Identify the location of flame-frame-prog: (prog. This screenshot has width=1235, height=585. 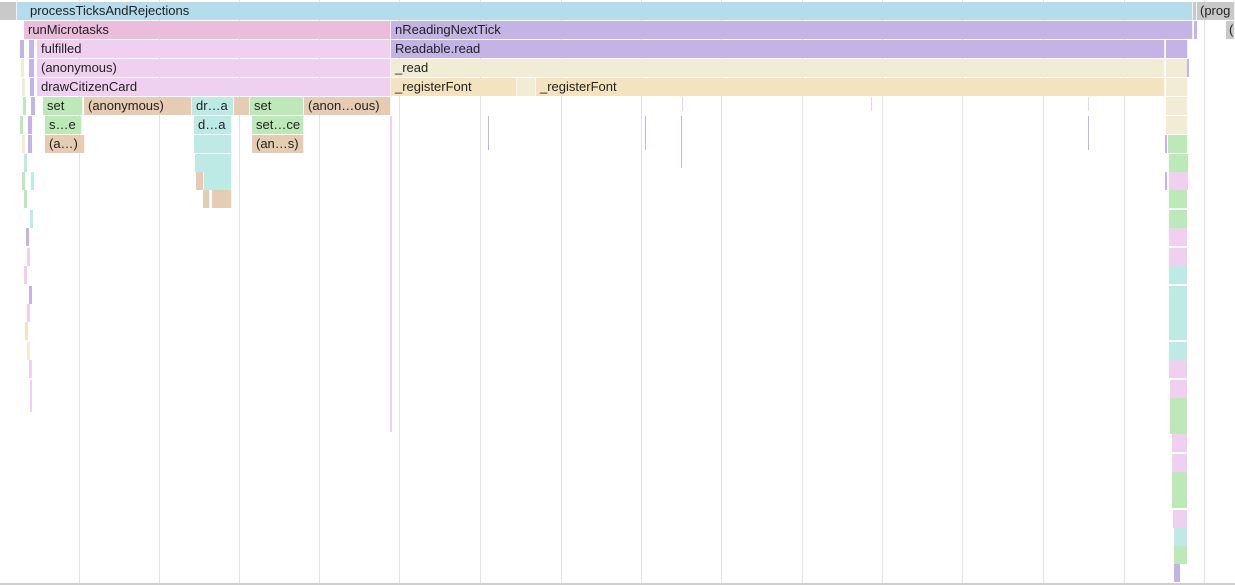
(1216, 11).